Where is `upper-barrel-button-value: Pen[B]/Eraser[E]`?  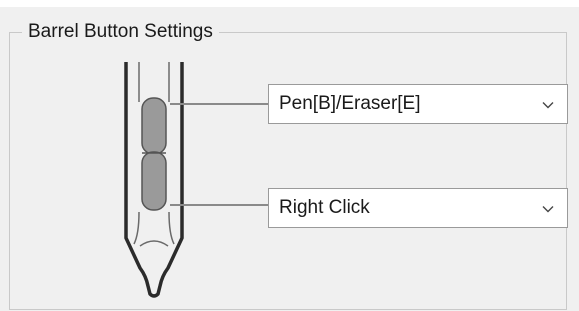
upper-barrel-button-value: Pen[B]/Eraser[E] is located at coordinates (350, 103).